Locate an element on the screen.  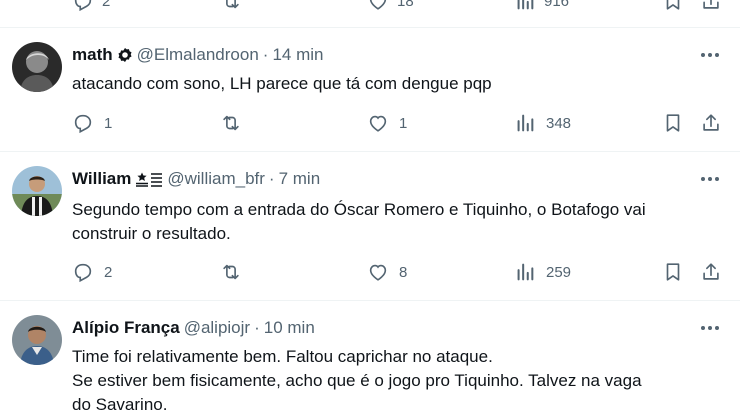
views-button: 348 is located at coordinates (542, 123).